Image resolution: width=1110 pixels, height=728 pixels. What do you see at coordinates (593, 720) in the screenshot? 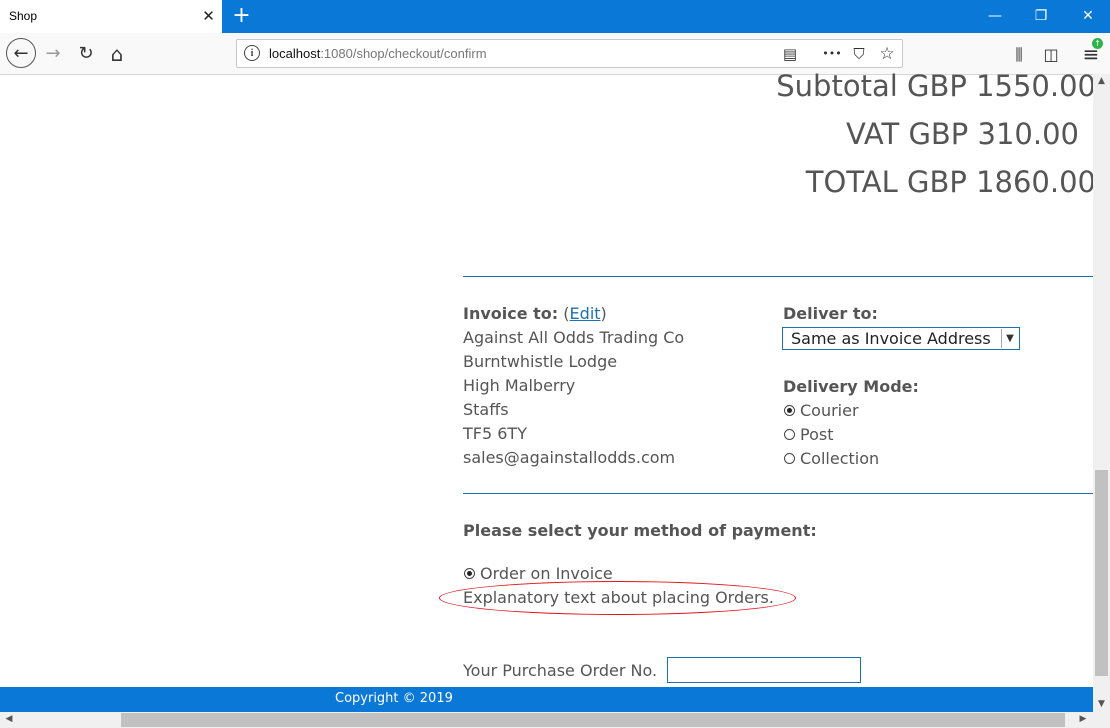
I see `horizontal-scroll-thumb` at bounding box center [593, 720].